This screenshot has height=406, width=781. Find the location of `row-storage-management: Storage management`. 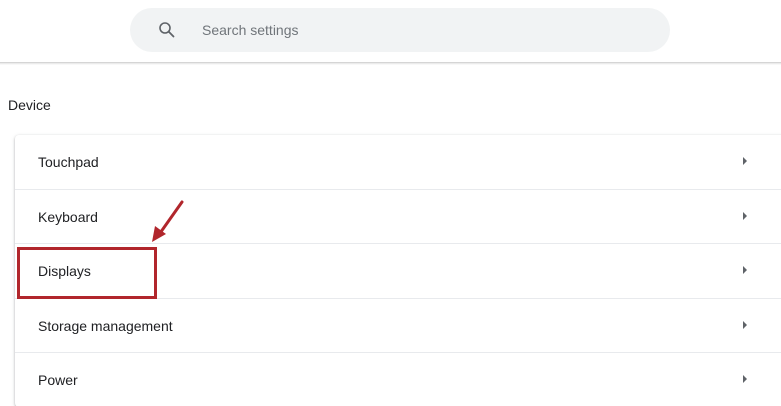

row-storage-management: Storage management is located at coordinates (398, 325).